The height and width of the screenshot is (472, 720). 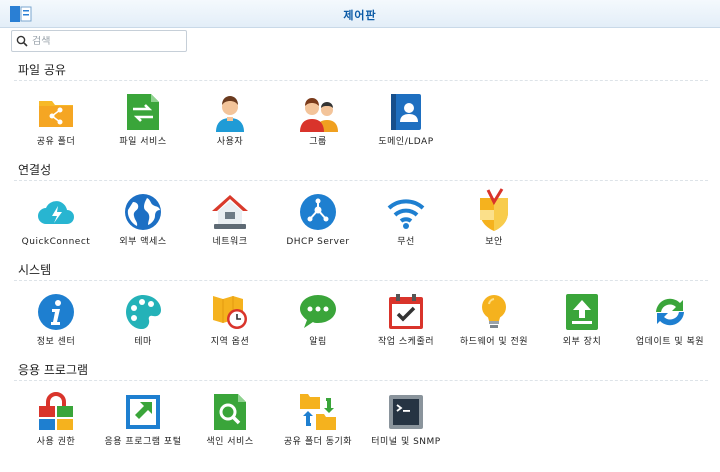 I want to click on upload-icon, so click(x=582, y=312).